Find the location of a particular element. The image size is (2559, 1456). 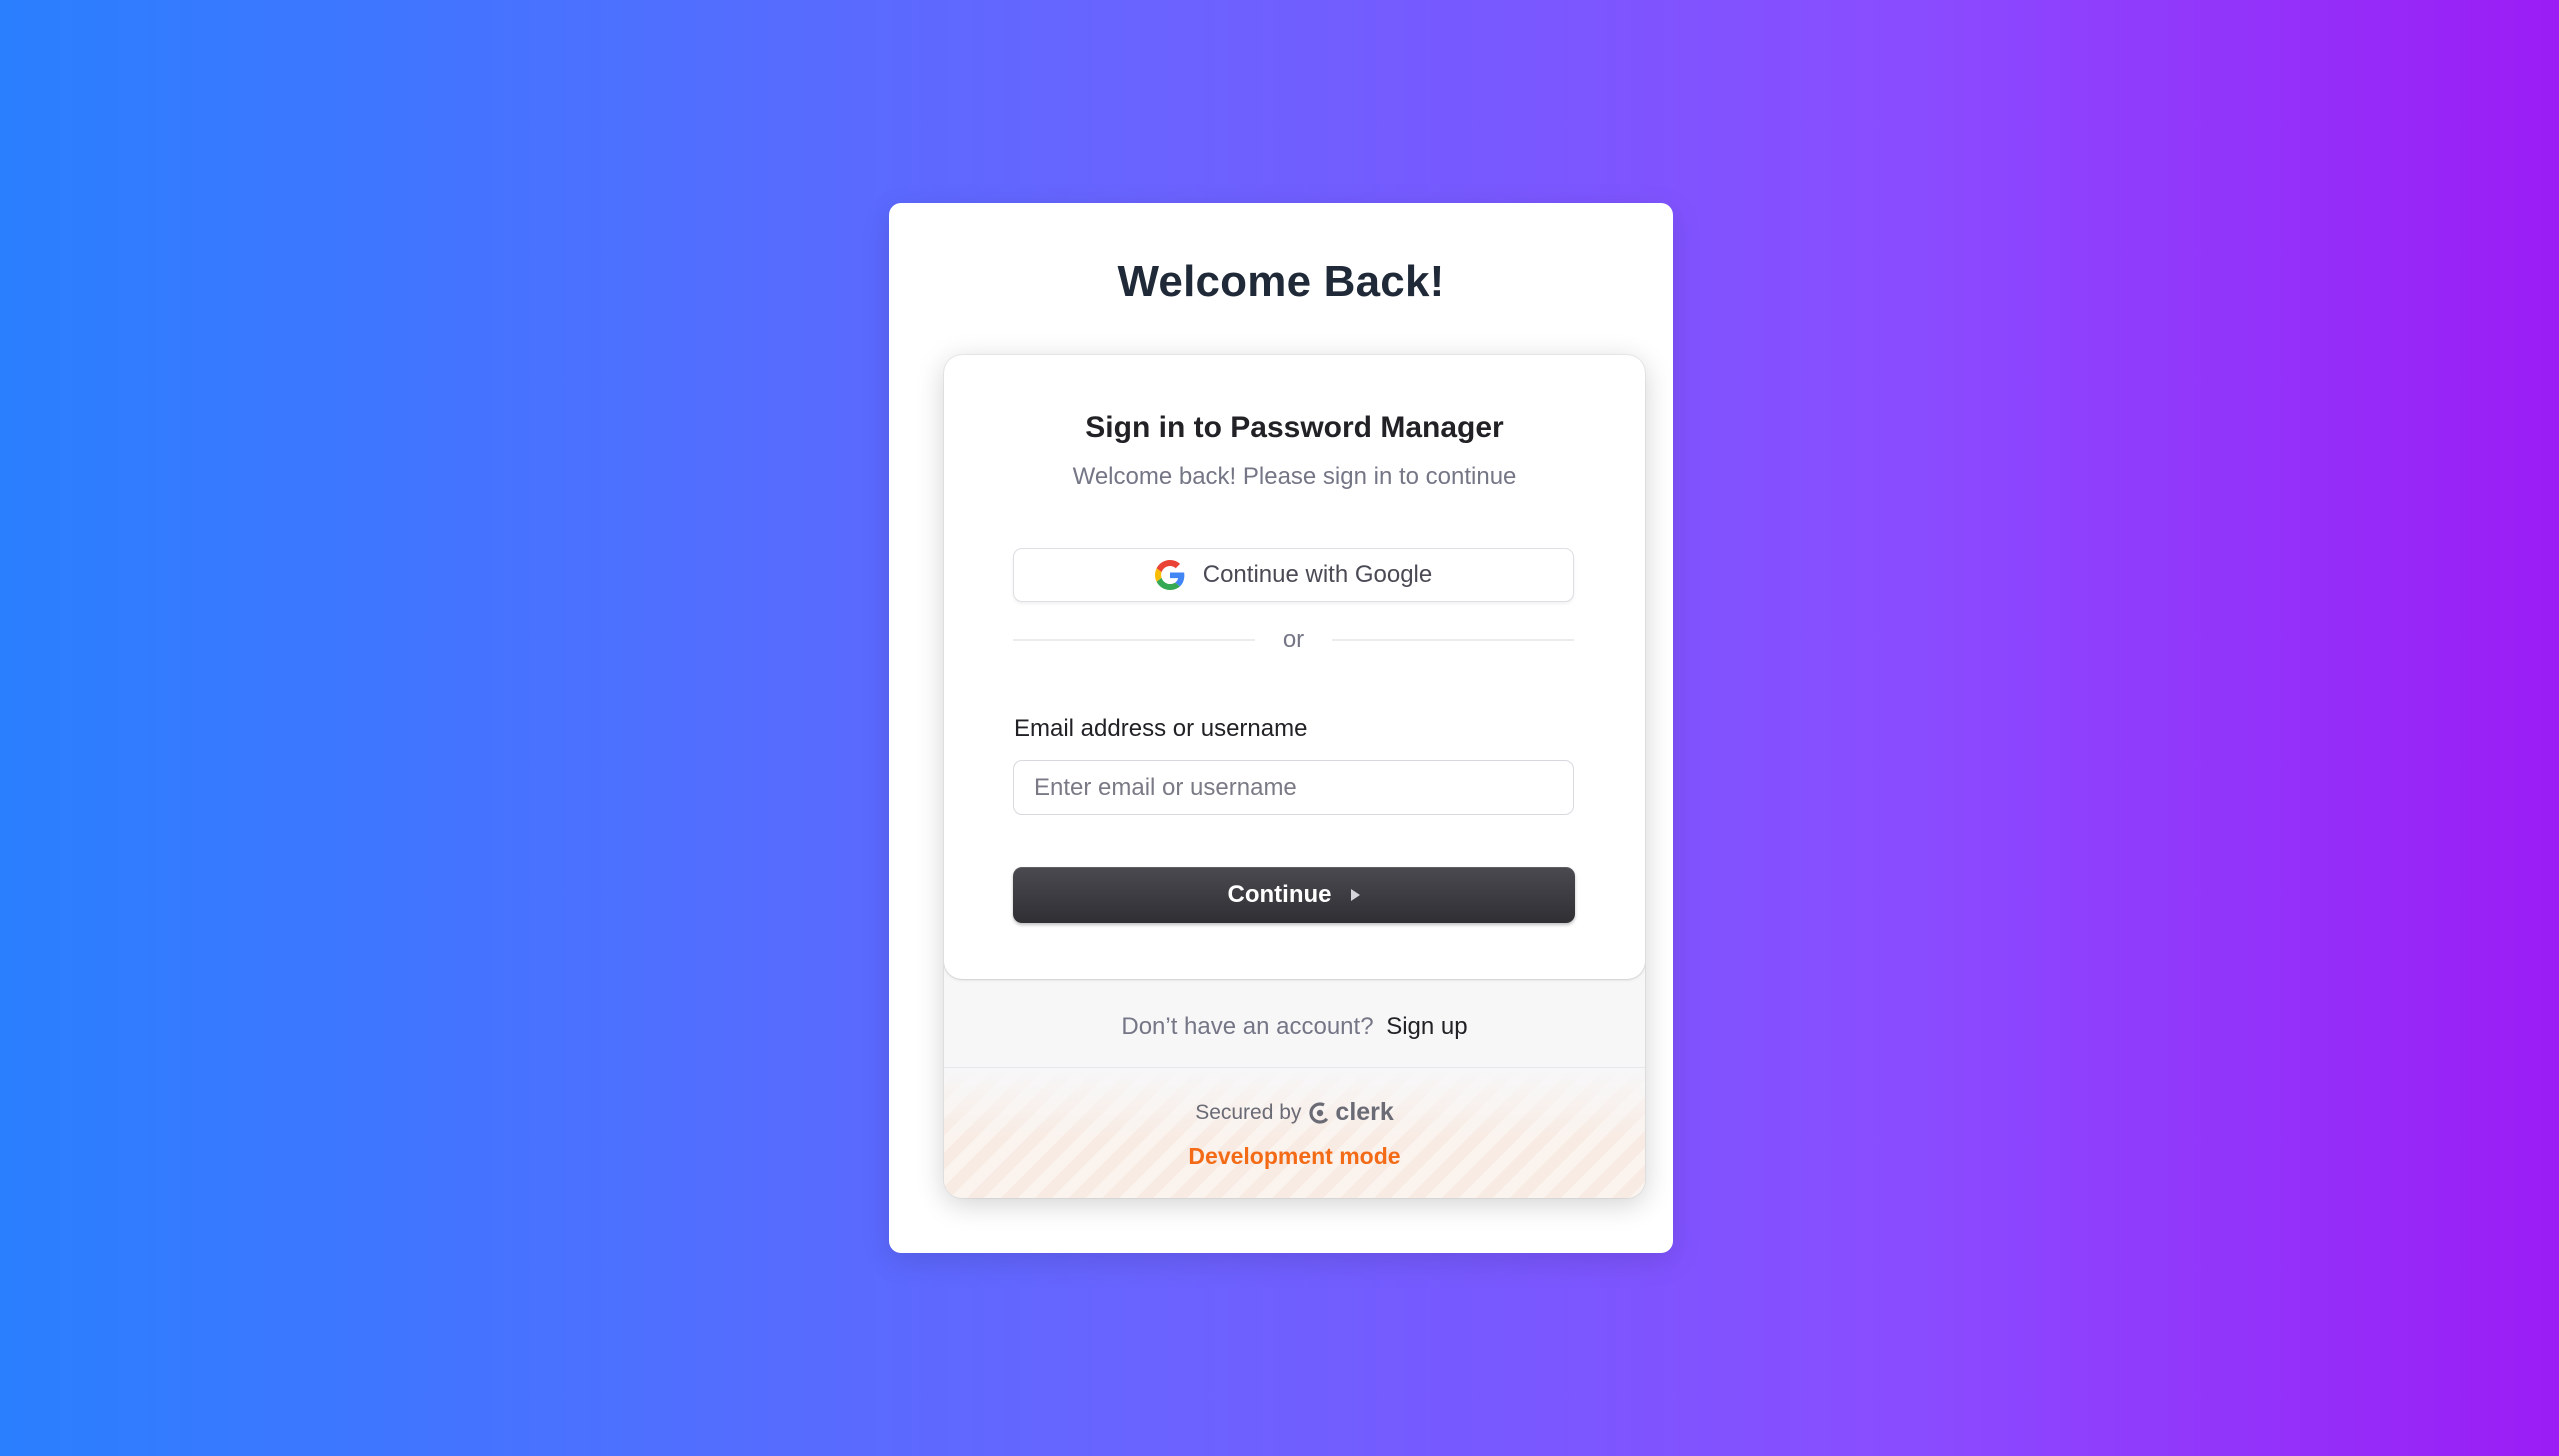

signup-prompt: Don’t have an account? is located at coordinates (1247, 1026).